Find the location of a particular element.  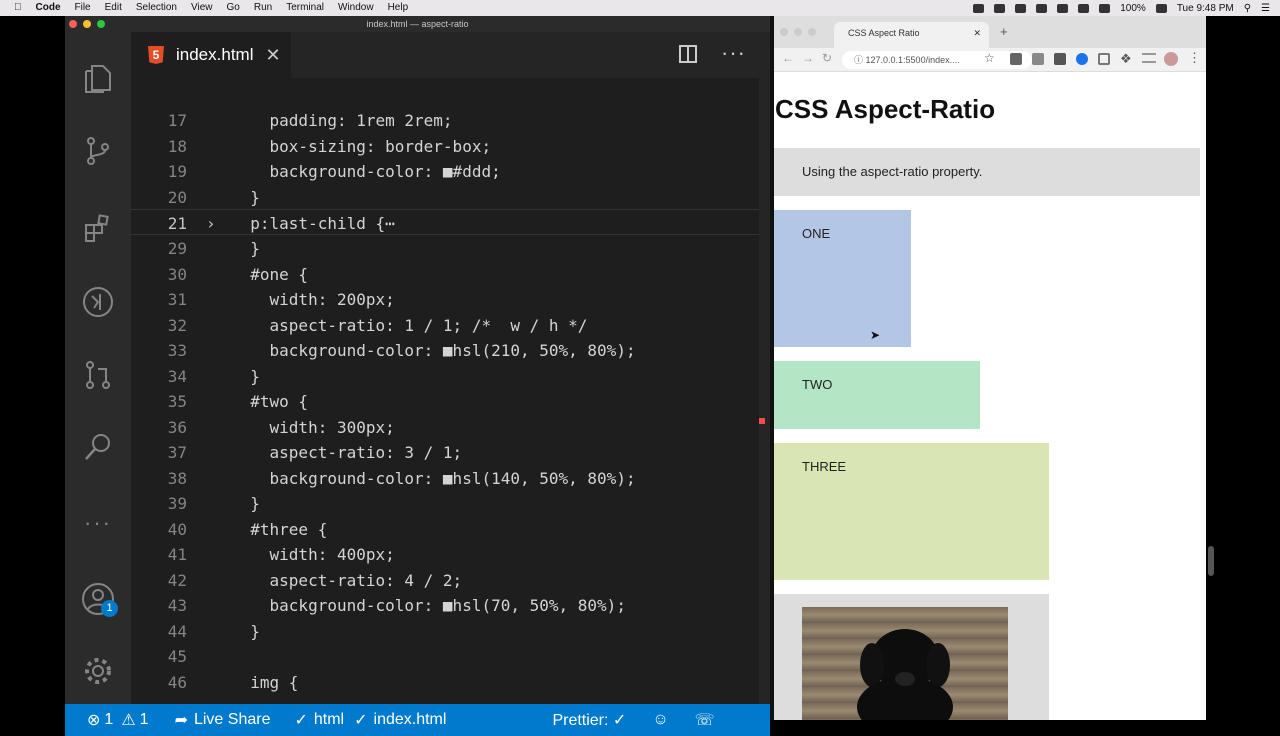

menu-window: Window is located at coordinates (356, 8).